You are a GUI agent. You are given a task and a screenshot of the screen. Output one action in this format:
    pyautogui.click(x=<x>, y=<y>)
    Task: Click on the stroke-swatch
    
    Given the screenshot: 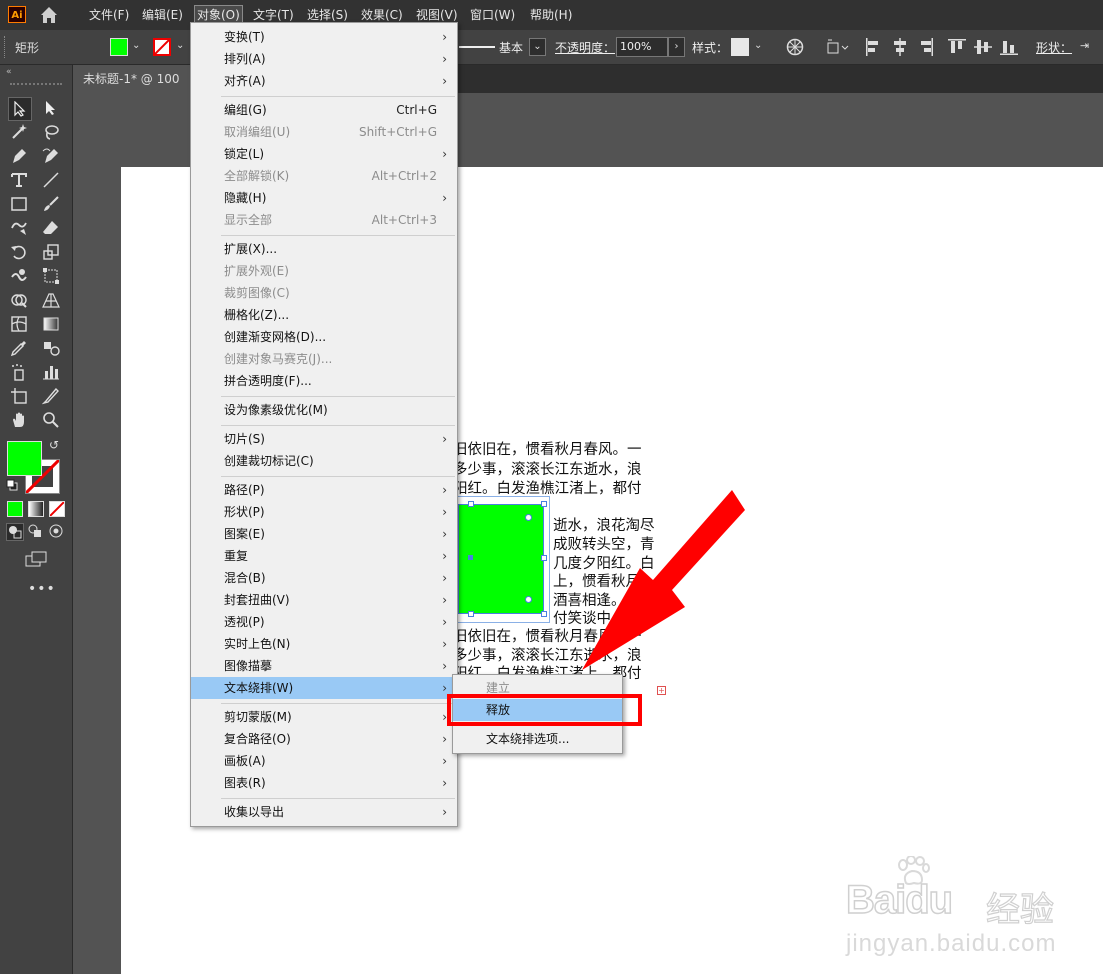 What is the action you would take?
    pyautogui.click(x=162, y=47)
    